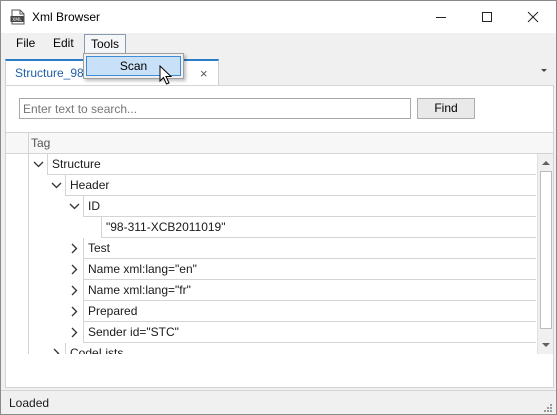 This screenshot has width=557, height=415. I want to click on menu-edit: Edit, so click(63, 44).